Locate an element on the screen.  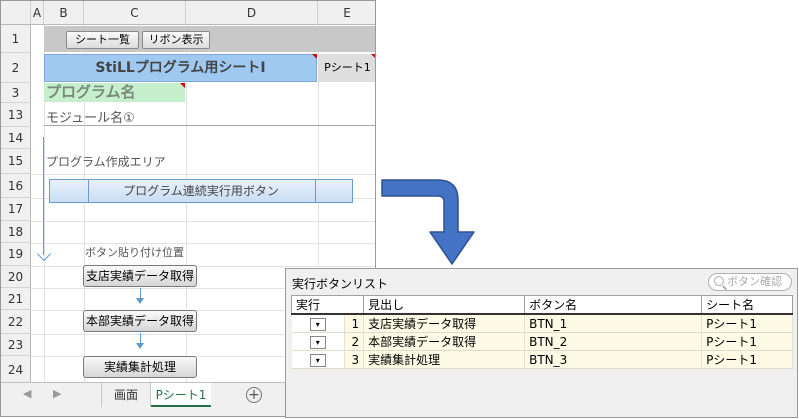
row-header: 17 is located at coordinates (16, 209).